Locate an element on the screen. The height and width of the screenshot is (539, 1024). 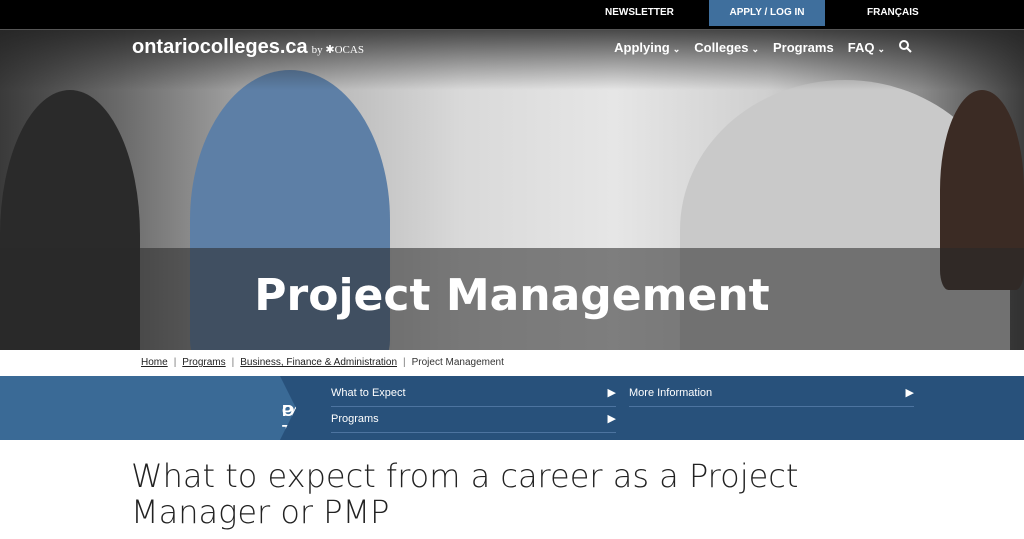
page-title: Project Management is located at coordinates (512, 295).